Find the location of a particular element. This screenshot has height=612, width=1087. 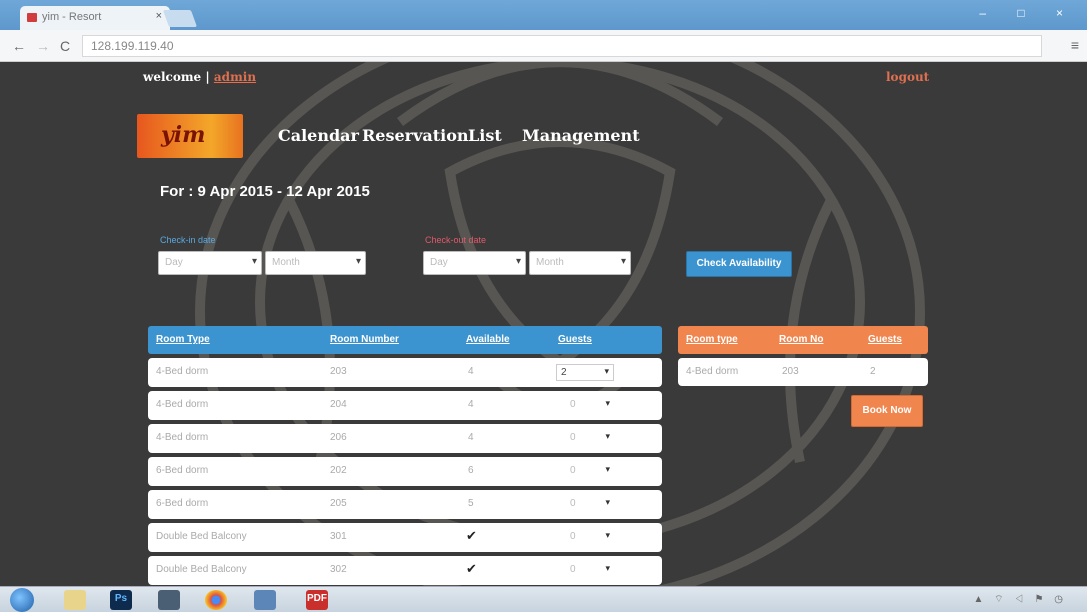

room-number-cell: 202 is located at coordinates (338, 470).